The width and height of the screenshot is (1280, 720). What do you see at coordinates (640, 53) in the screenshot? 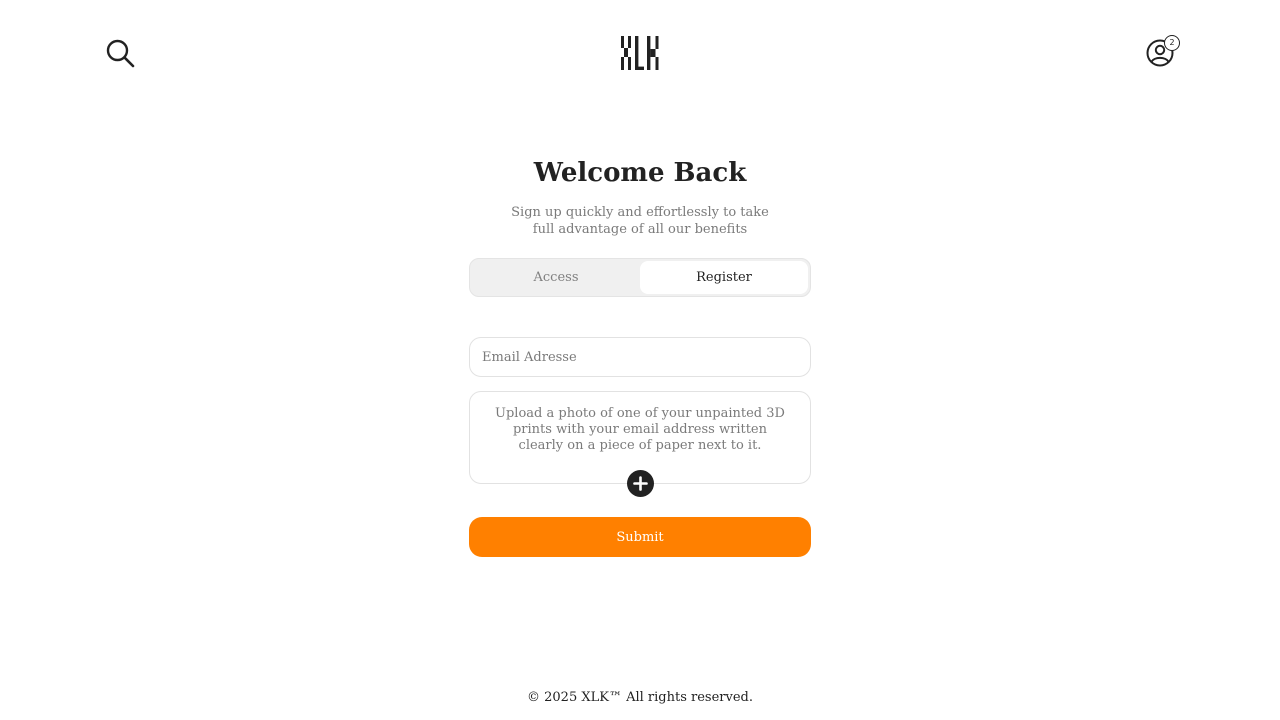
I see `logo` at bounding box center [640, 53].